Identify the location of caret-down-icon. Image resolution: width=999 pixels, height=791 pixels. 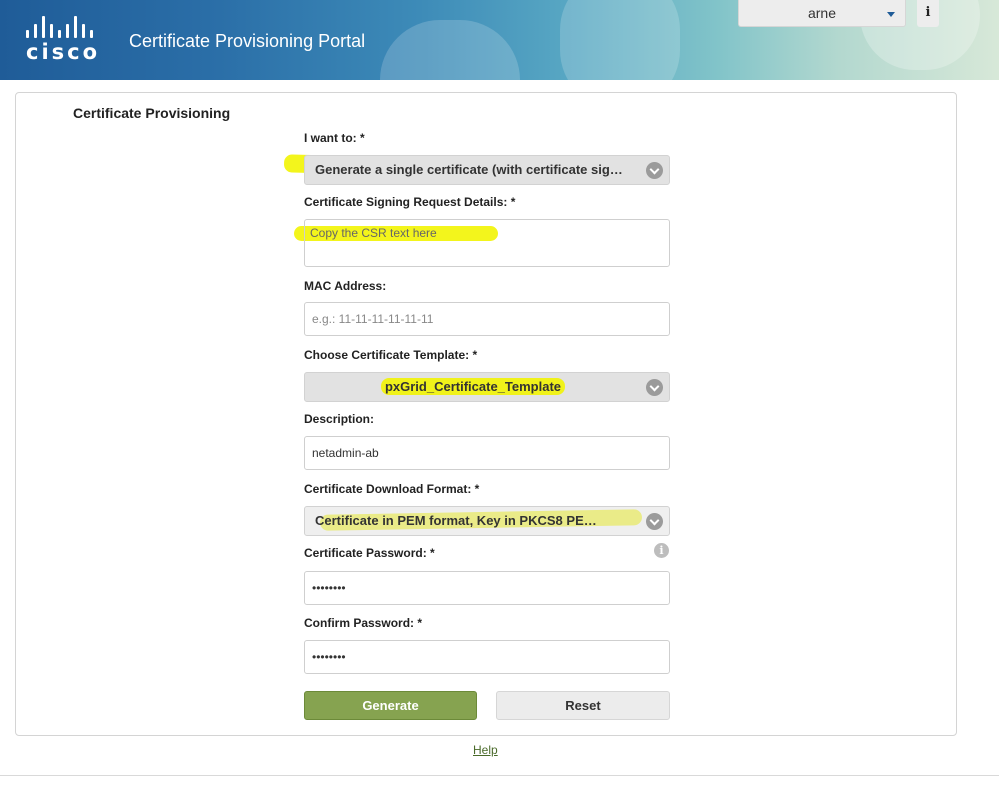
(891, 14).